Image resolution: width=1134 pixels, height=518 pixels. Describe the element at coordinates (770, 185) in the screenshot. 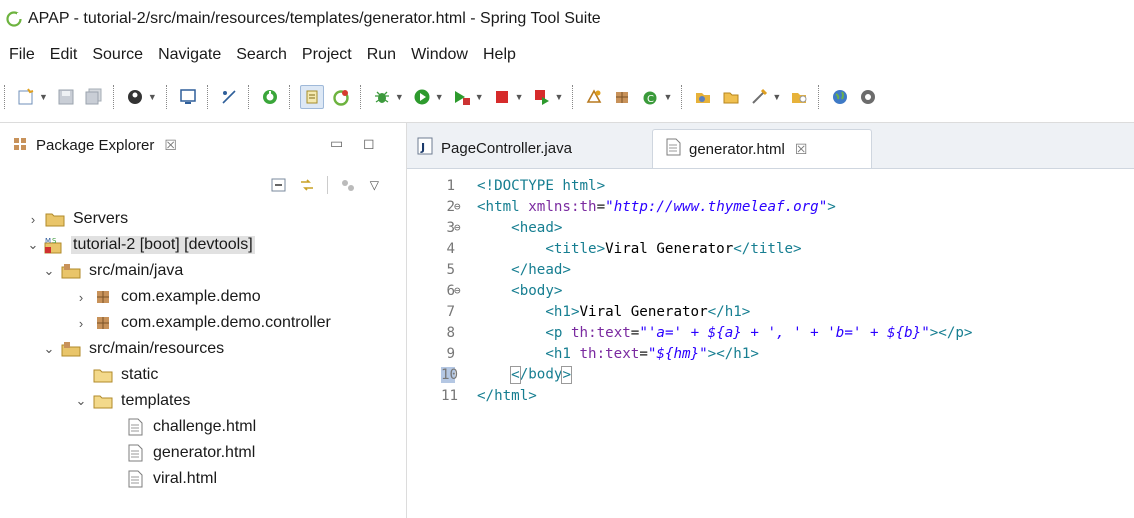

I see `code-line: 1 <!DOCTYPE html>` at that location.